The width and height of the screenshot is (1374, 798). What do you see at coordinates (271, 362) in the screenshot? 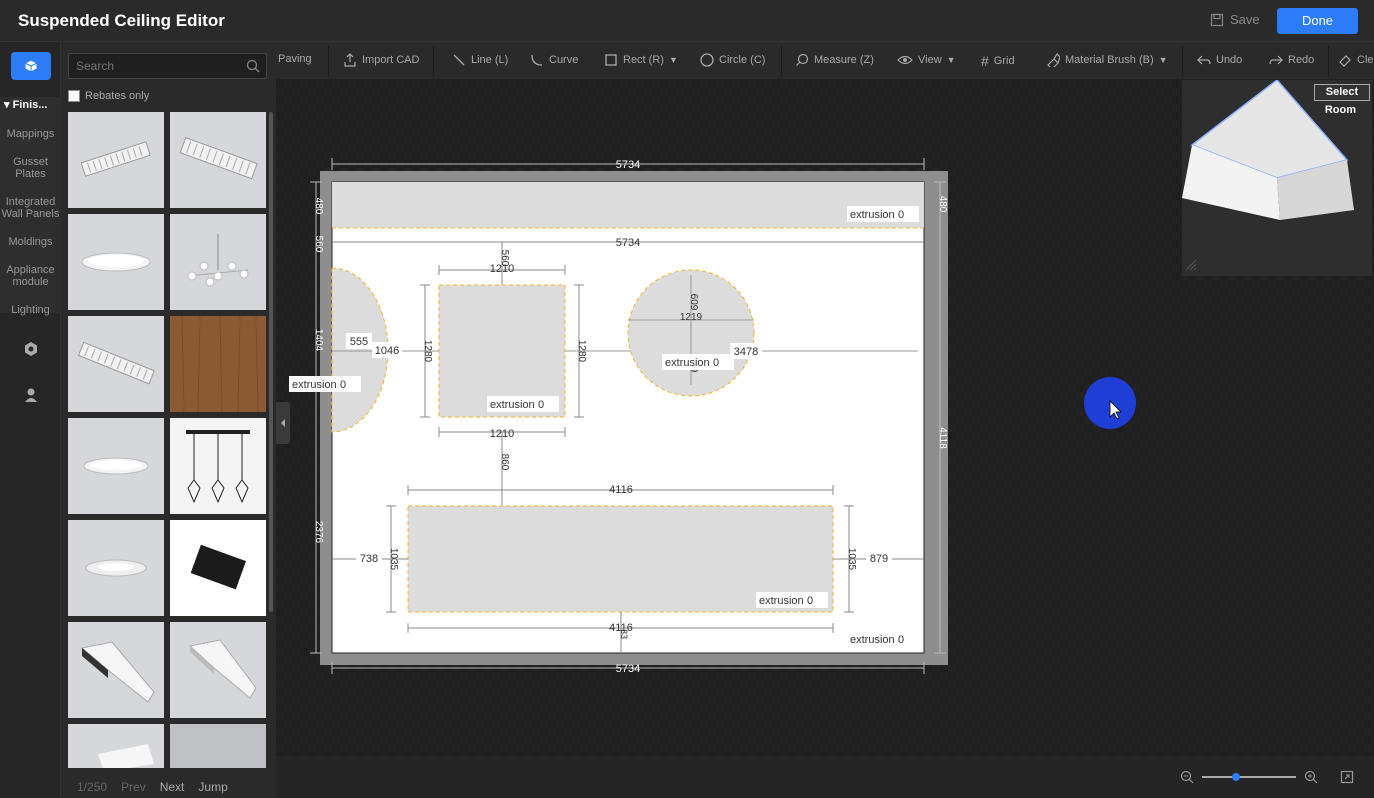
I see `asset-scrollbar` at bounding box center [271, 362].